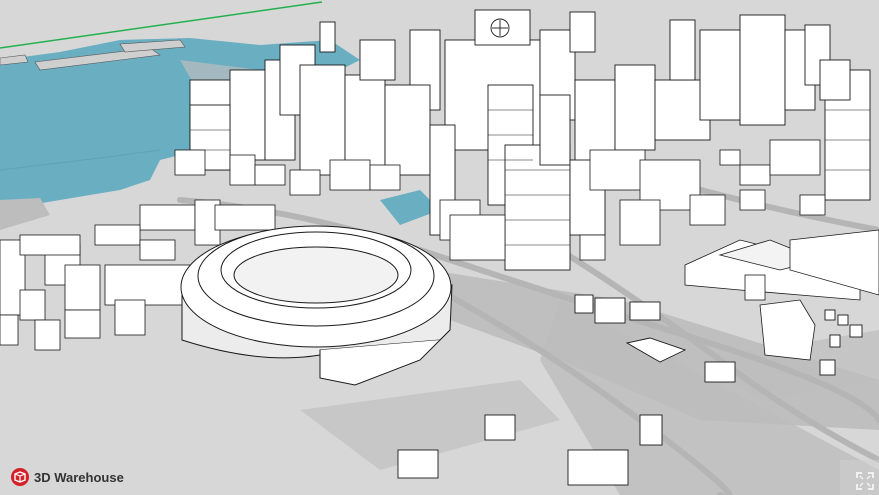 Image resolution: width=879 pixels, height=495 pixels. I want to click on brand-link: 3D Warehouse, so click(67, 477).